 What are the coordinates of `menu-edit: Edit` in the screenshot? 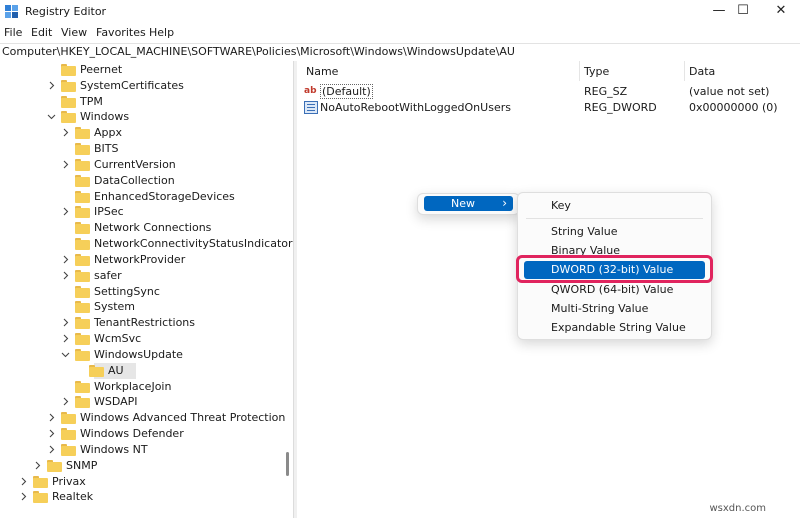 It's located at (41, 32).